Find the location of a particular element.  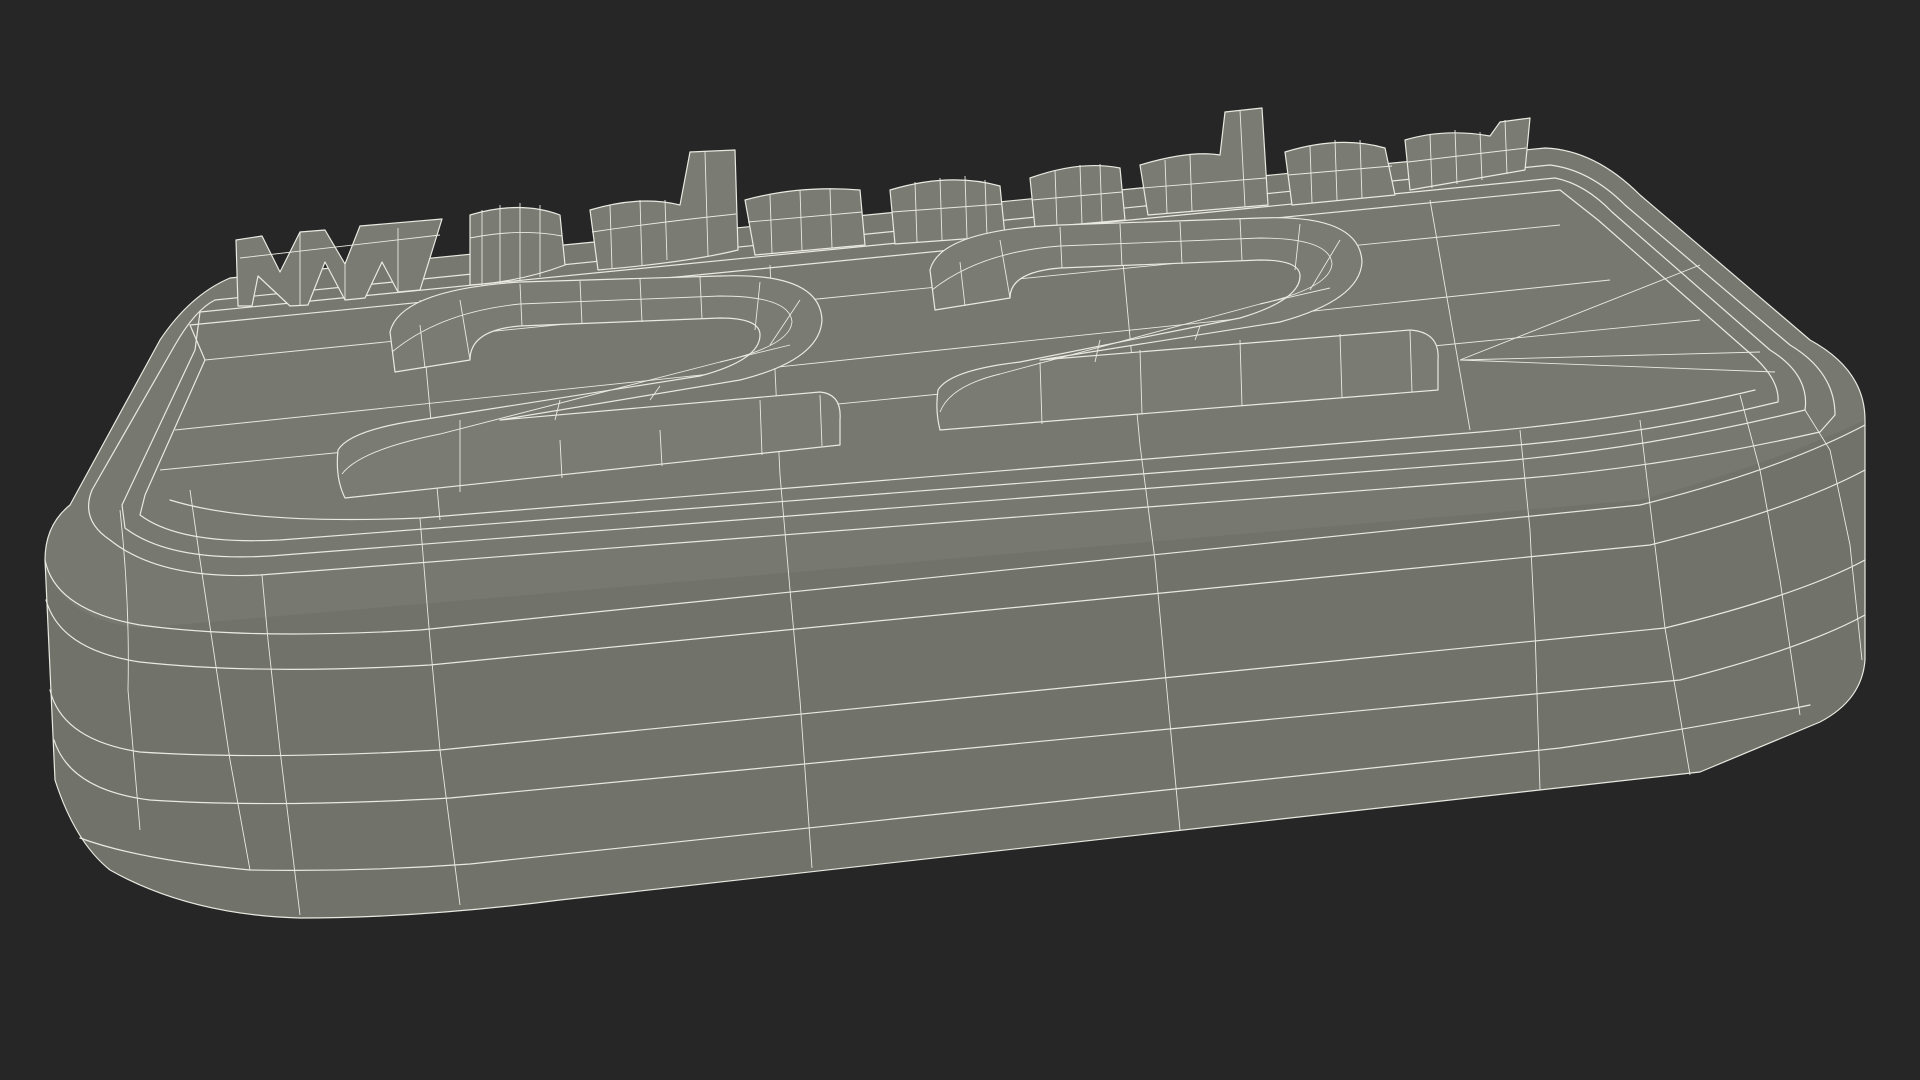

letter-s is located at coordinates (1077, 196).